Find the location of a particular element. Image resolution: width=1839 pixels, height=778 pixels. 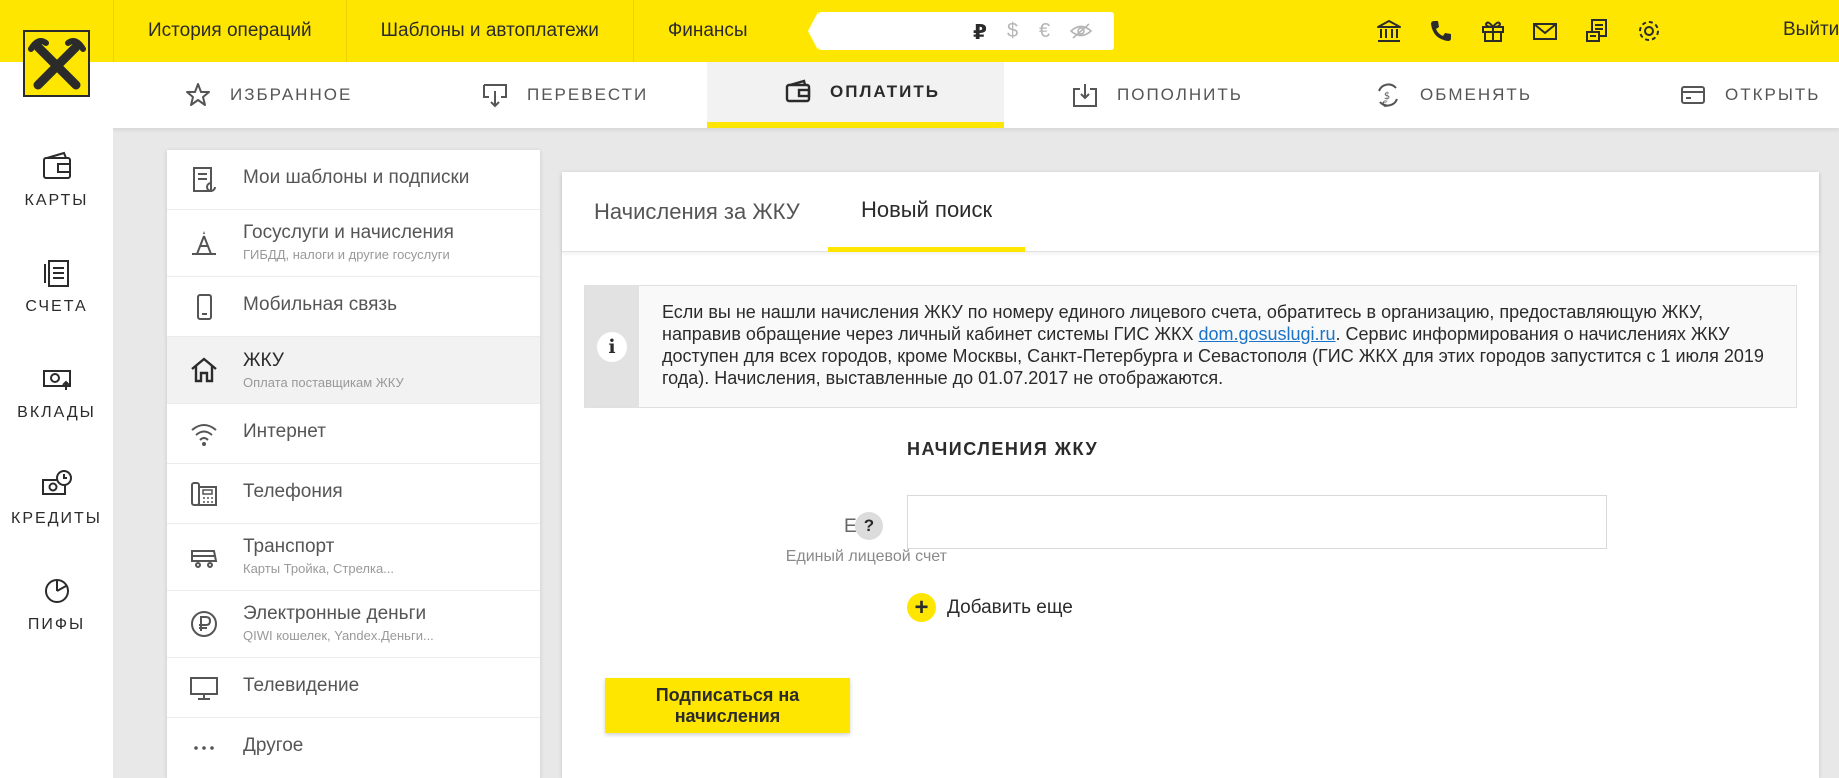

pie-chart-icon is located at coordinates (56, 591).